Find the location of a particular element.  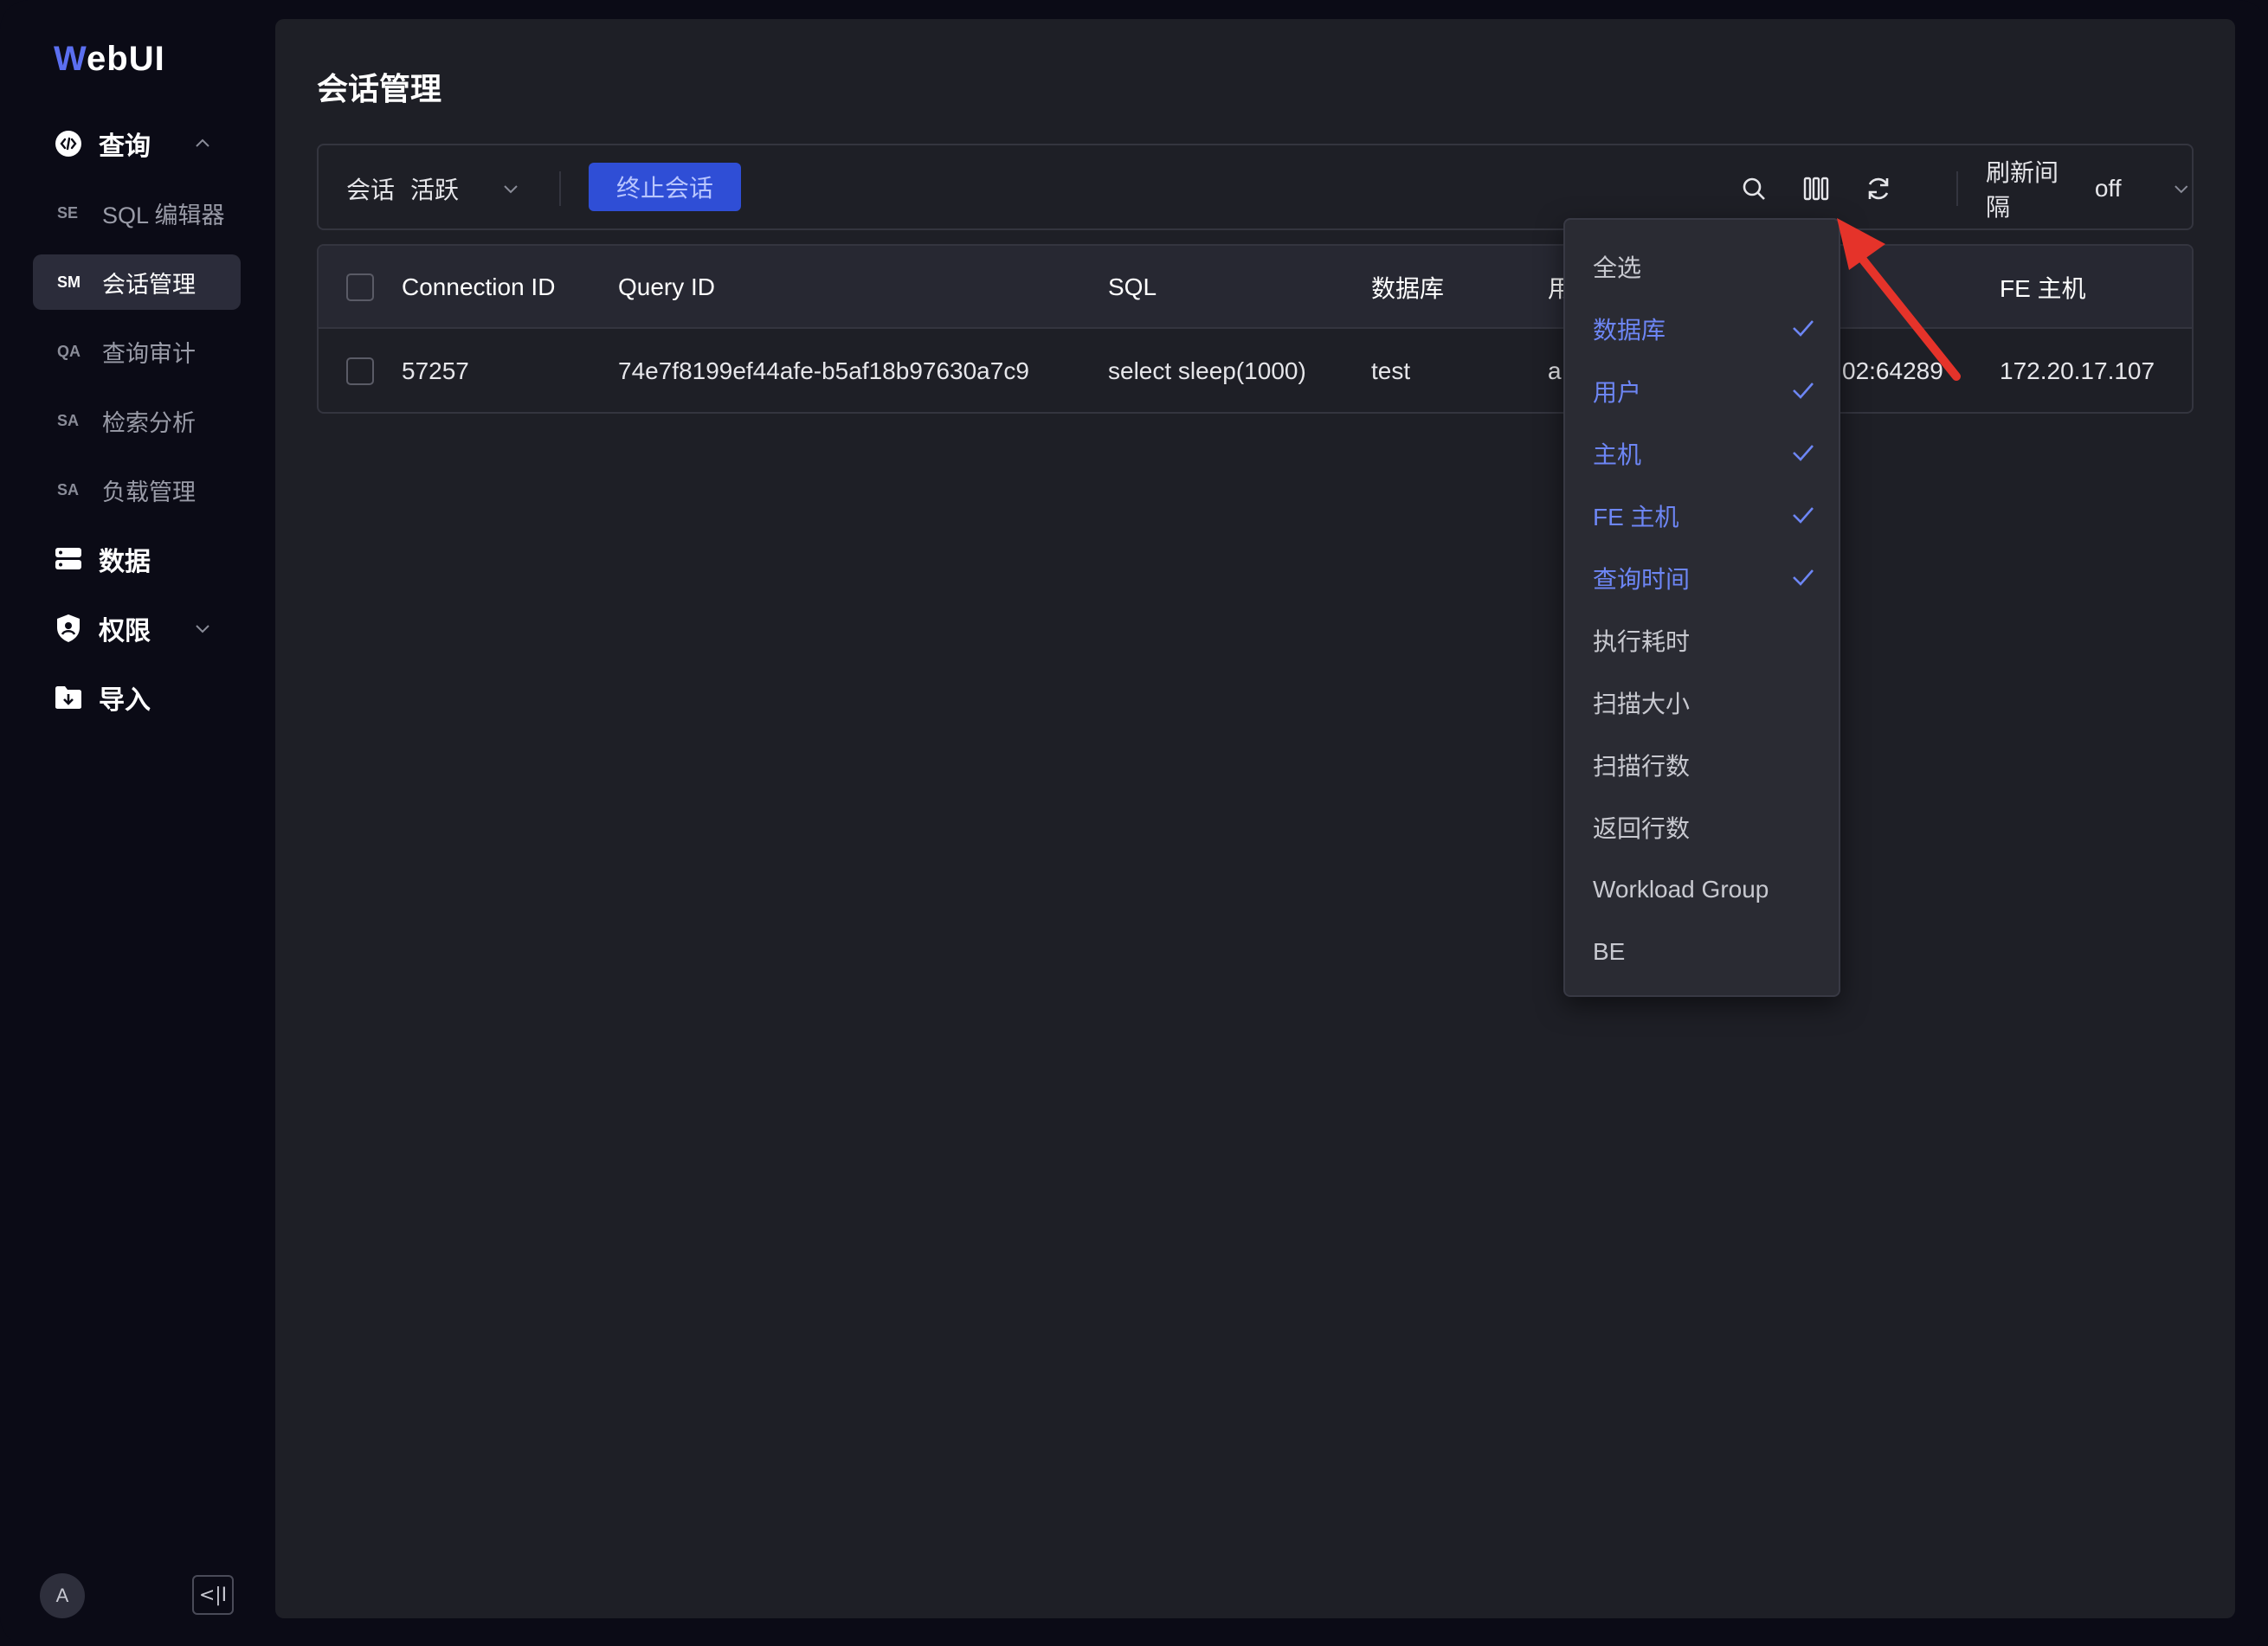

table-cell: 172.20.17.107 is located at coordinates (2077, 370).